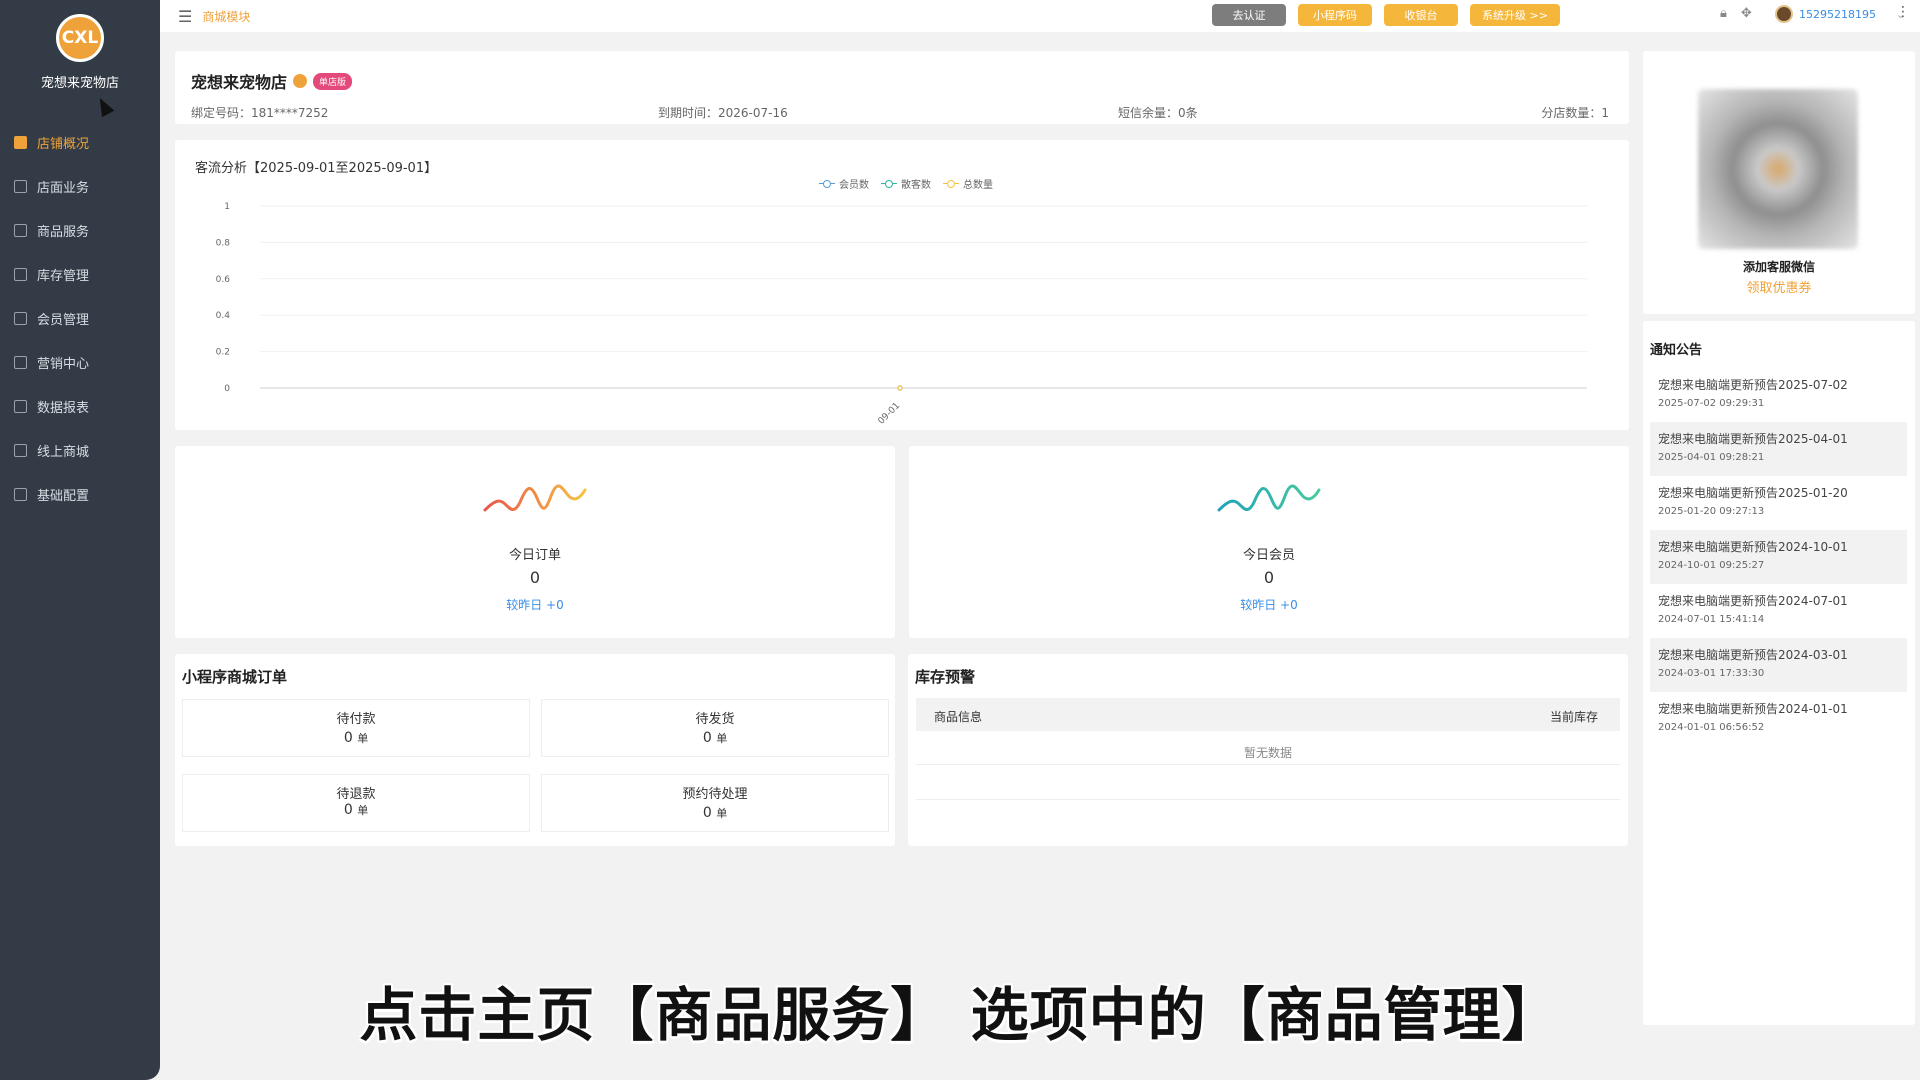  I want to click on notice-item-title: 宠想来电脑端更新预告2025-07-02, so click(1753, 385).